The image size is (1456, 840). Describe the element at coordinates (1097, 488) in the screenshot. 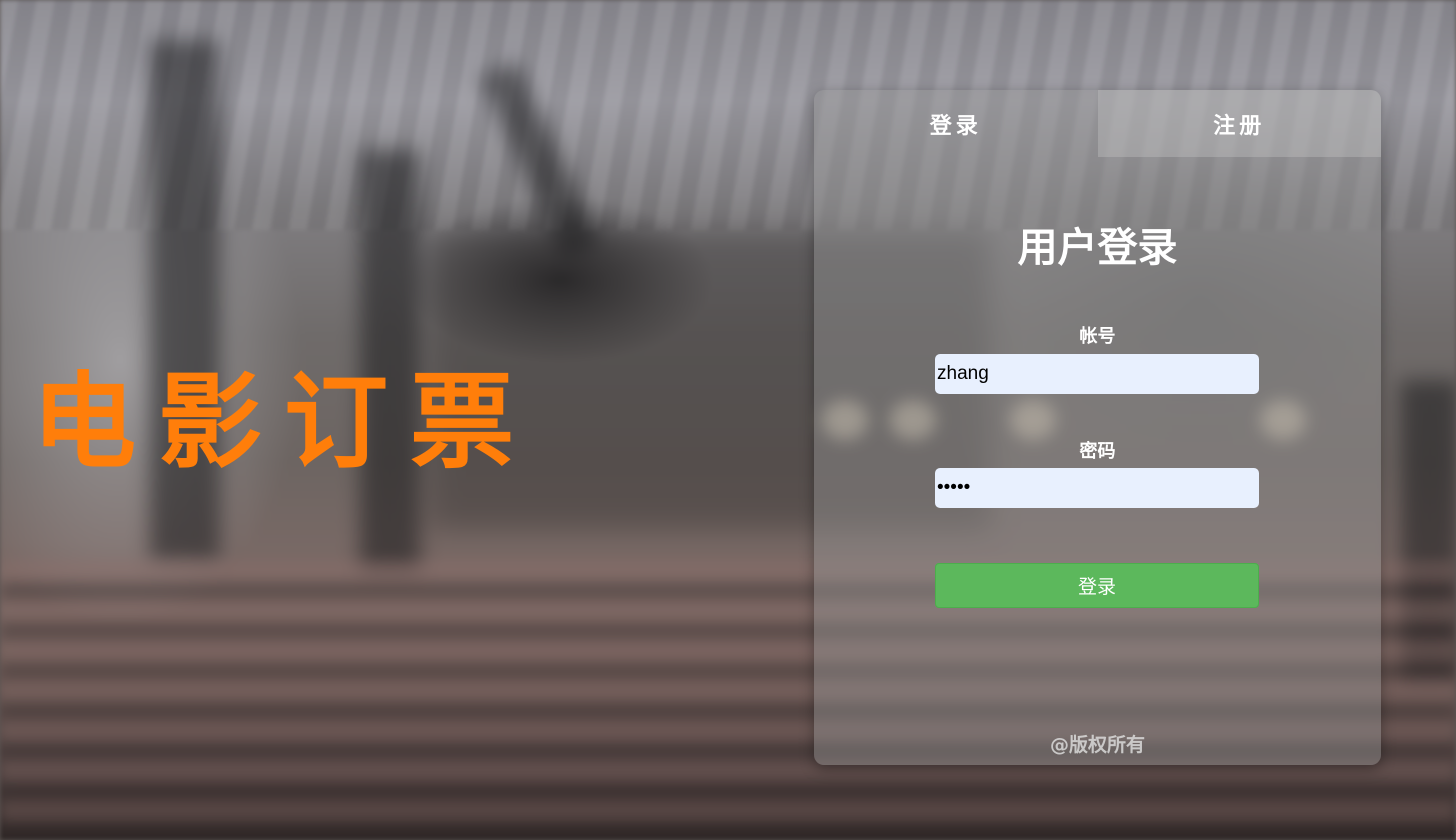

I see `password-input` at that location.